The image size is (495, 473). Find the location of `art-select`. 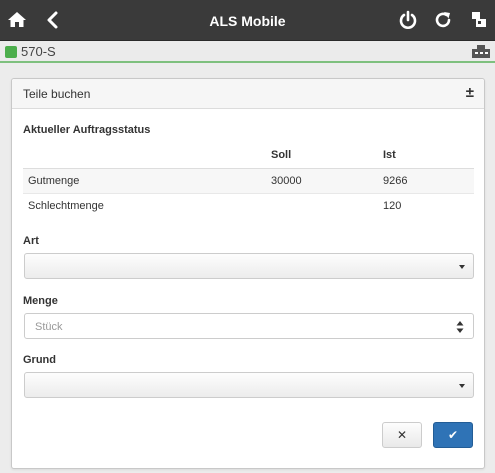

art-select is located at coordinates (249, 266).